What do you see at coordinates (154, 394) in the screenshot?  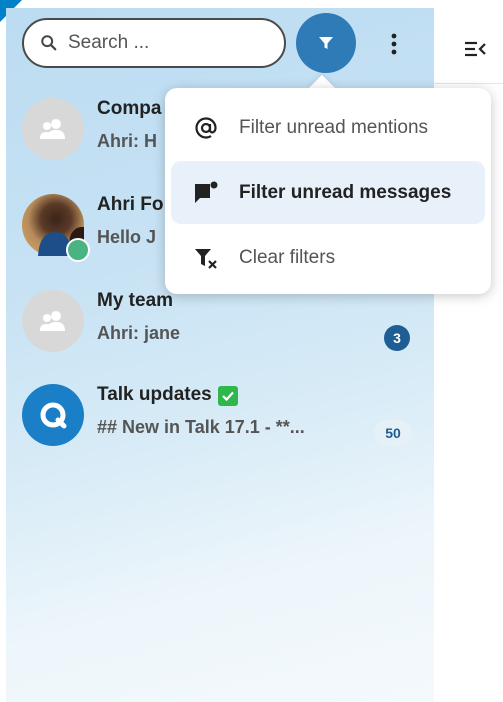 I see `conversation-name-text: Talk updates` at bounding box center [154, 394].